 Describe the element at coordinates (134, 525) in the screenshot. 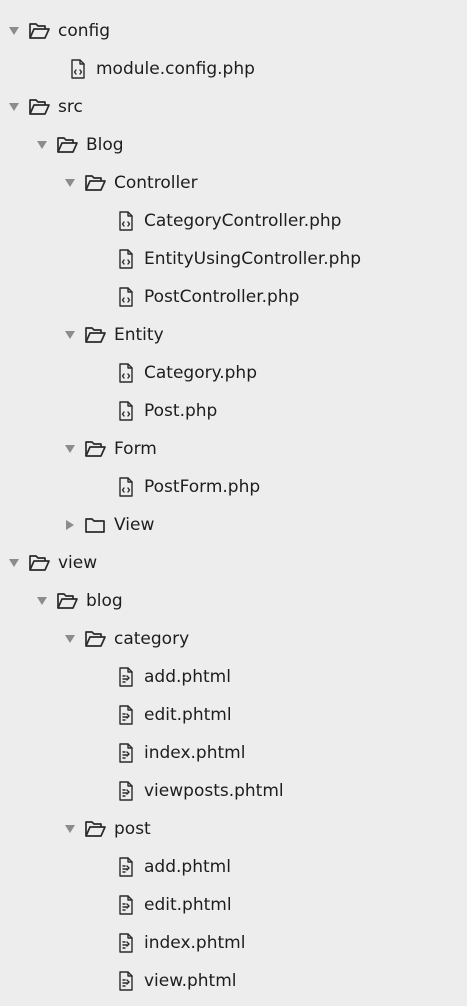

I see `tree-item-label: View` at that location.